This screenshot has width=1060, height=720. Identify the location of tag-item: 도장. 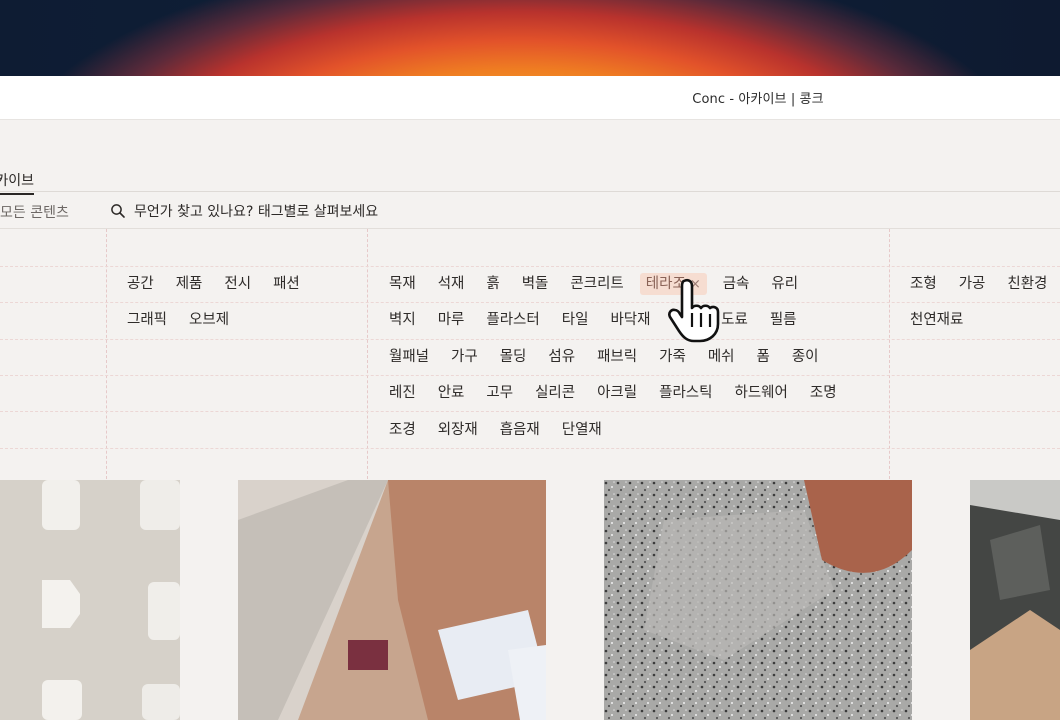
(685, 320).